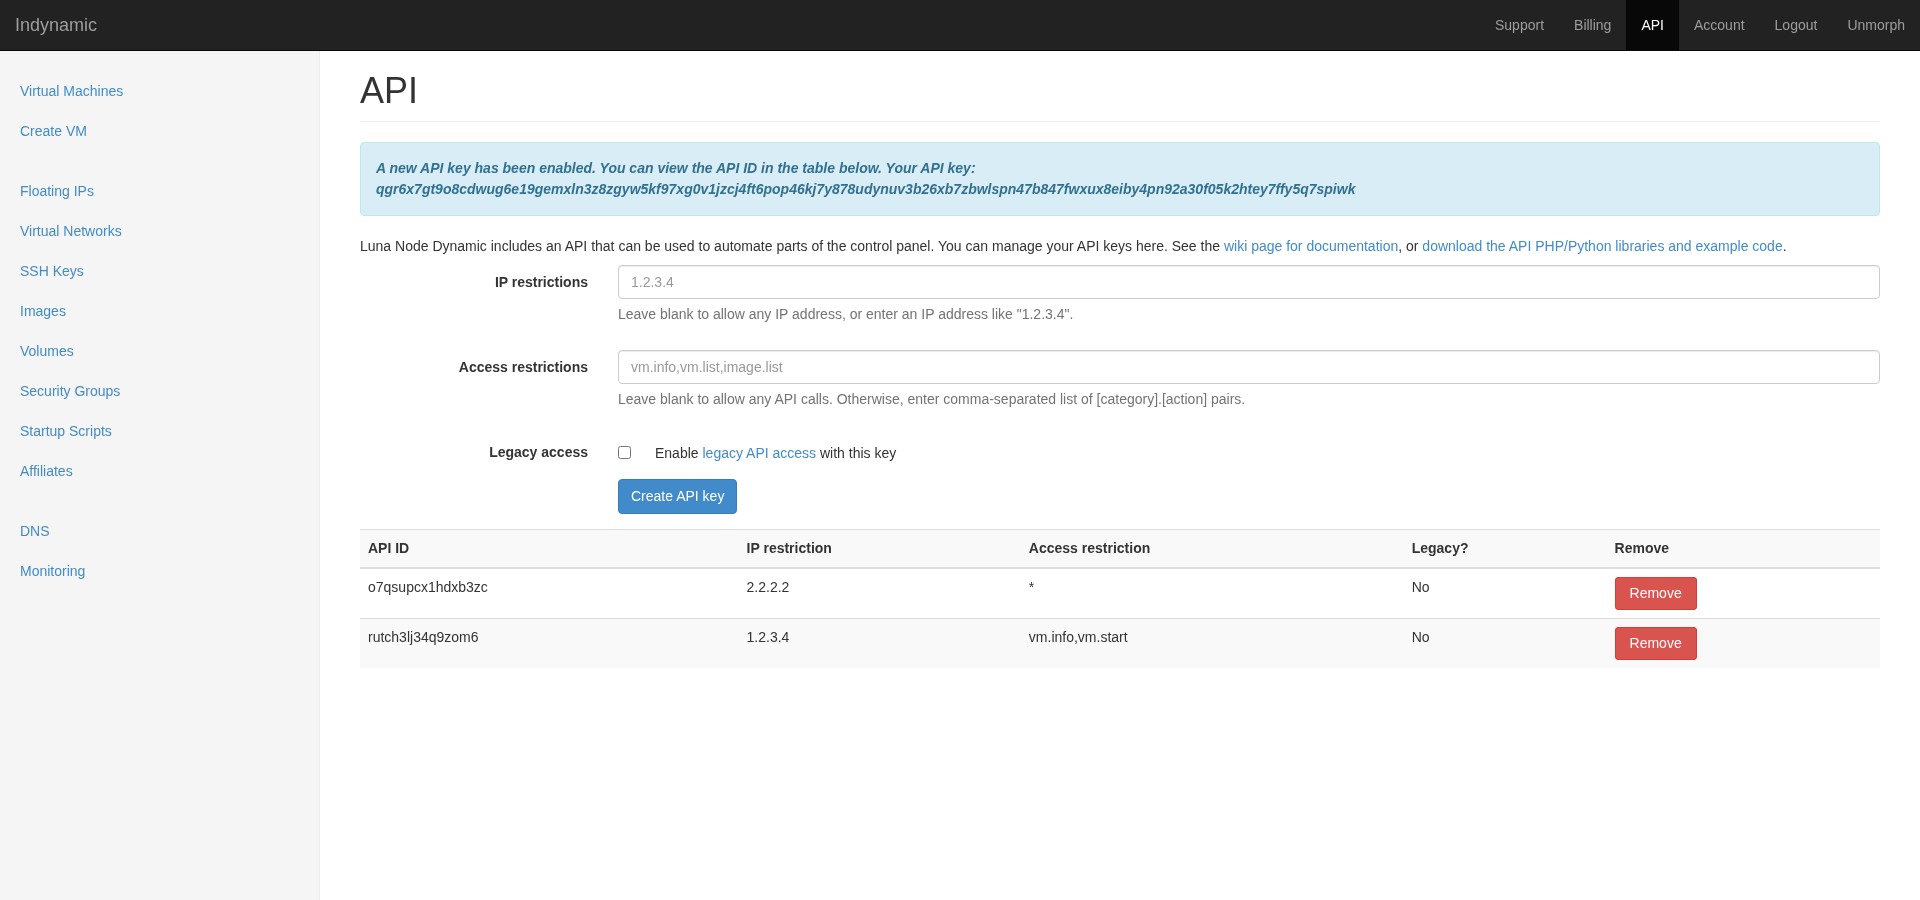 The image size is (1920, 900). What do you see at coordinates (56, 25) in the screenshot?
I see `brand-link: Indynamic` at bounding box center [56, 25].